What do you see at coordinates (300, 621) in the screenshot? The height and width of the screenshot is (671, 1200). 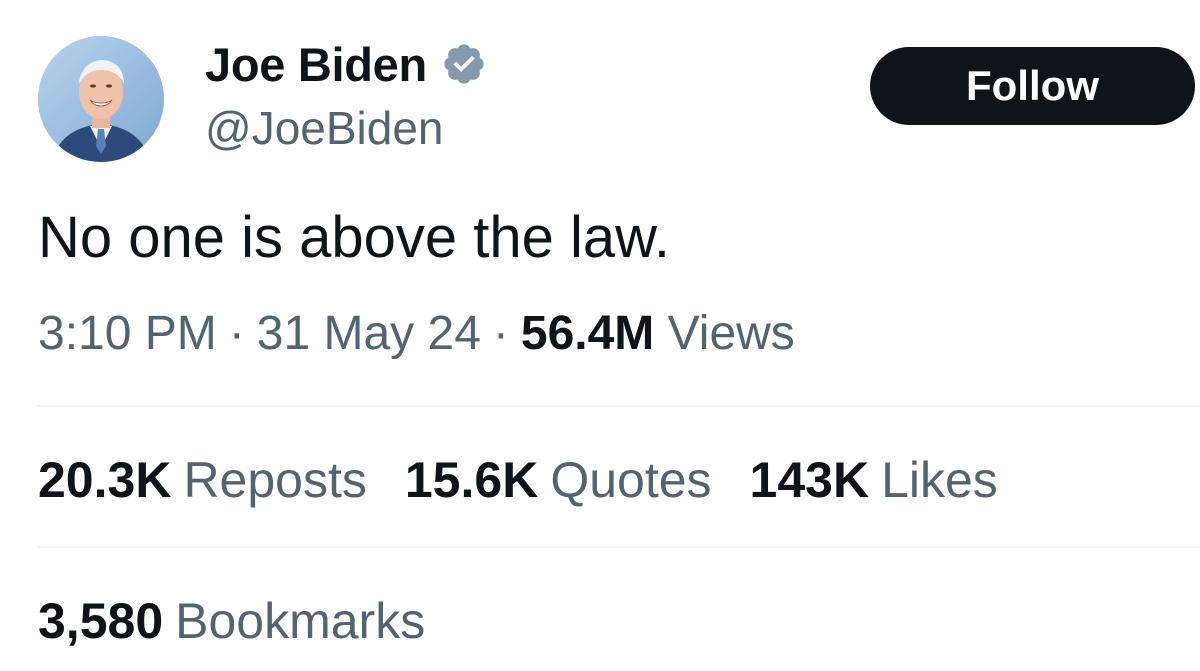 I see `bookmarks-label: Bookmarks` at bounding box center [300, 621].